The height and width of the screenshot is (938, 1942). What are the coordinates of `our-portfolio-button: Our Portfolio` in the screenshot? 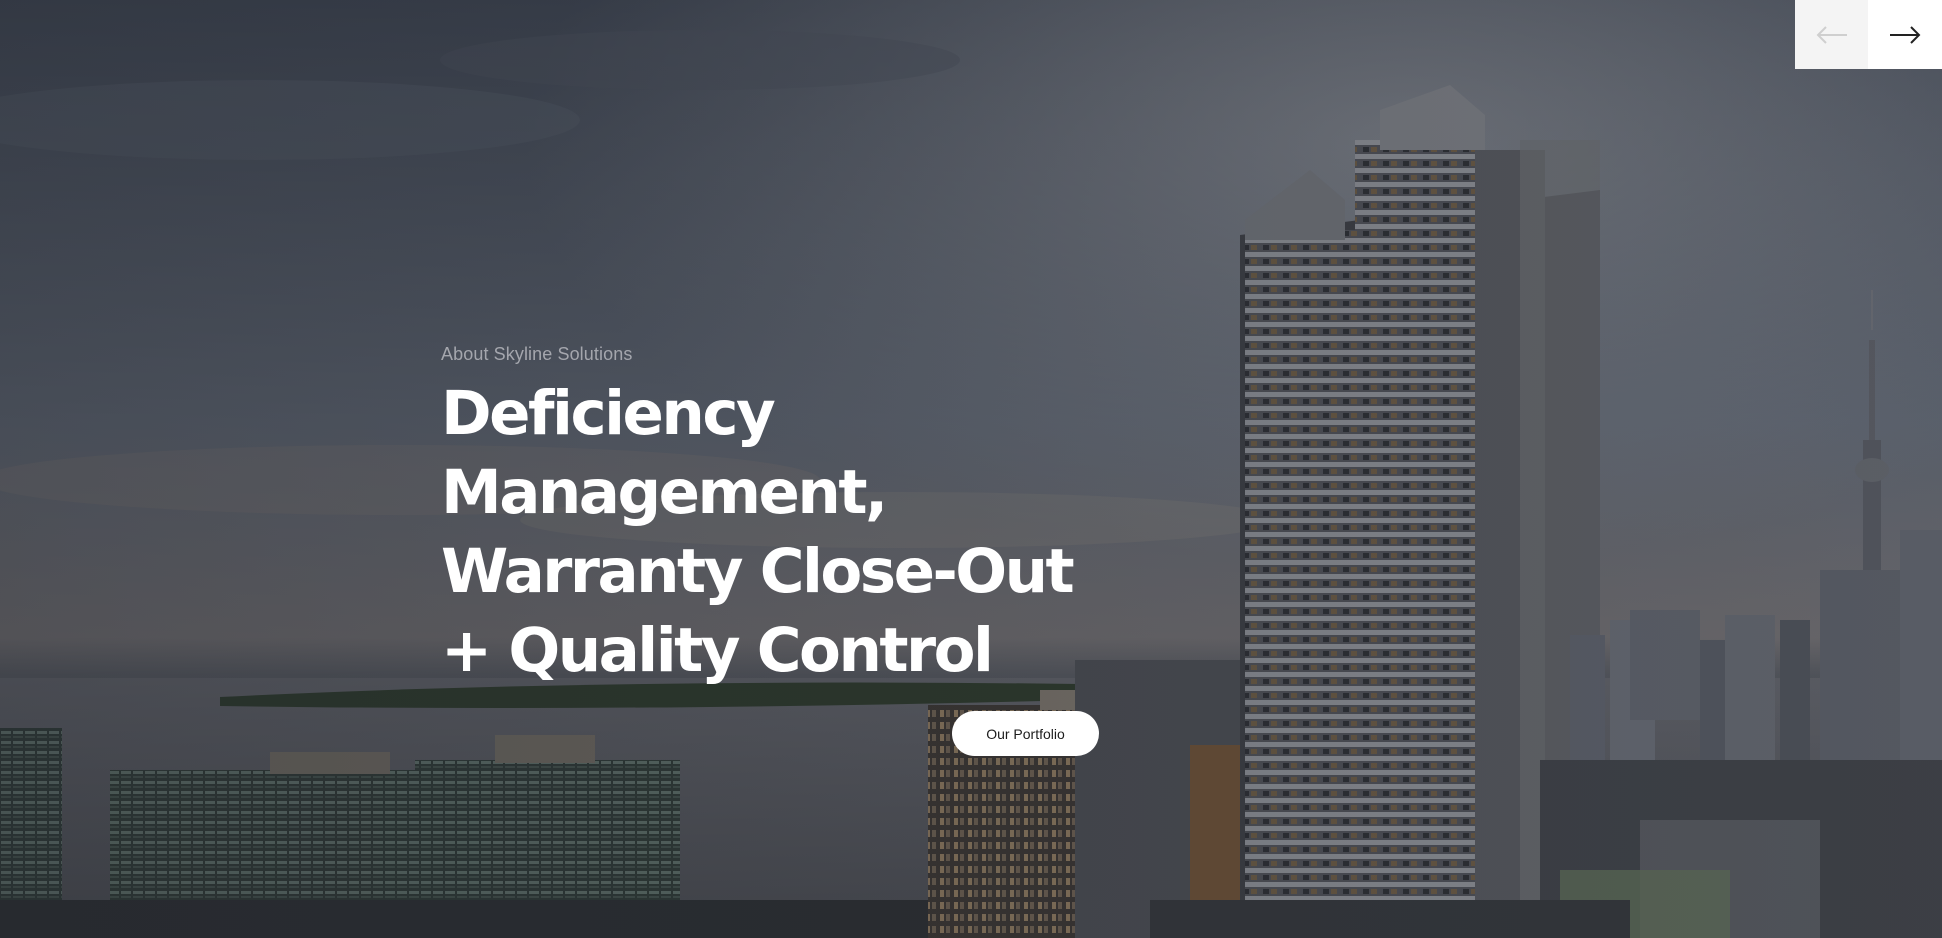 It's located at (1025, 733).